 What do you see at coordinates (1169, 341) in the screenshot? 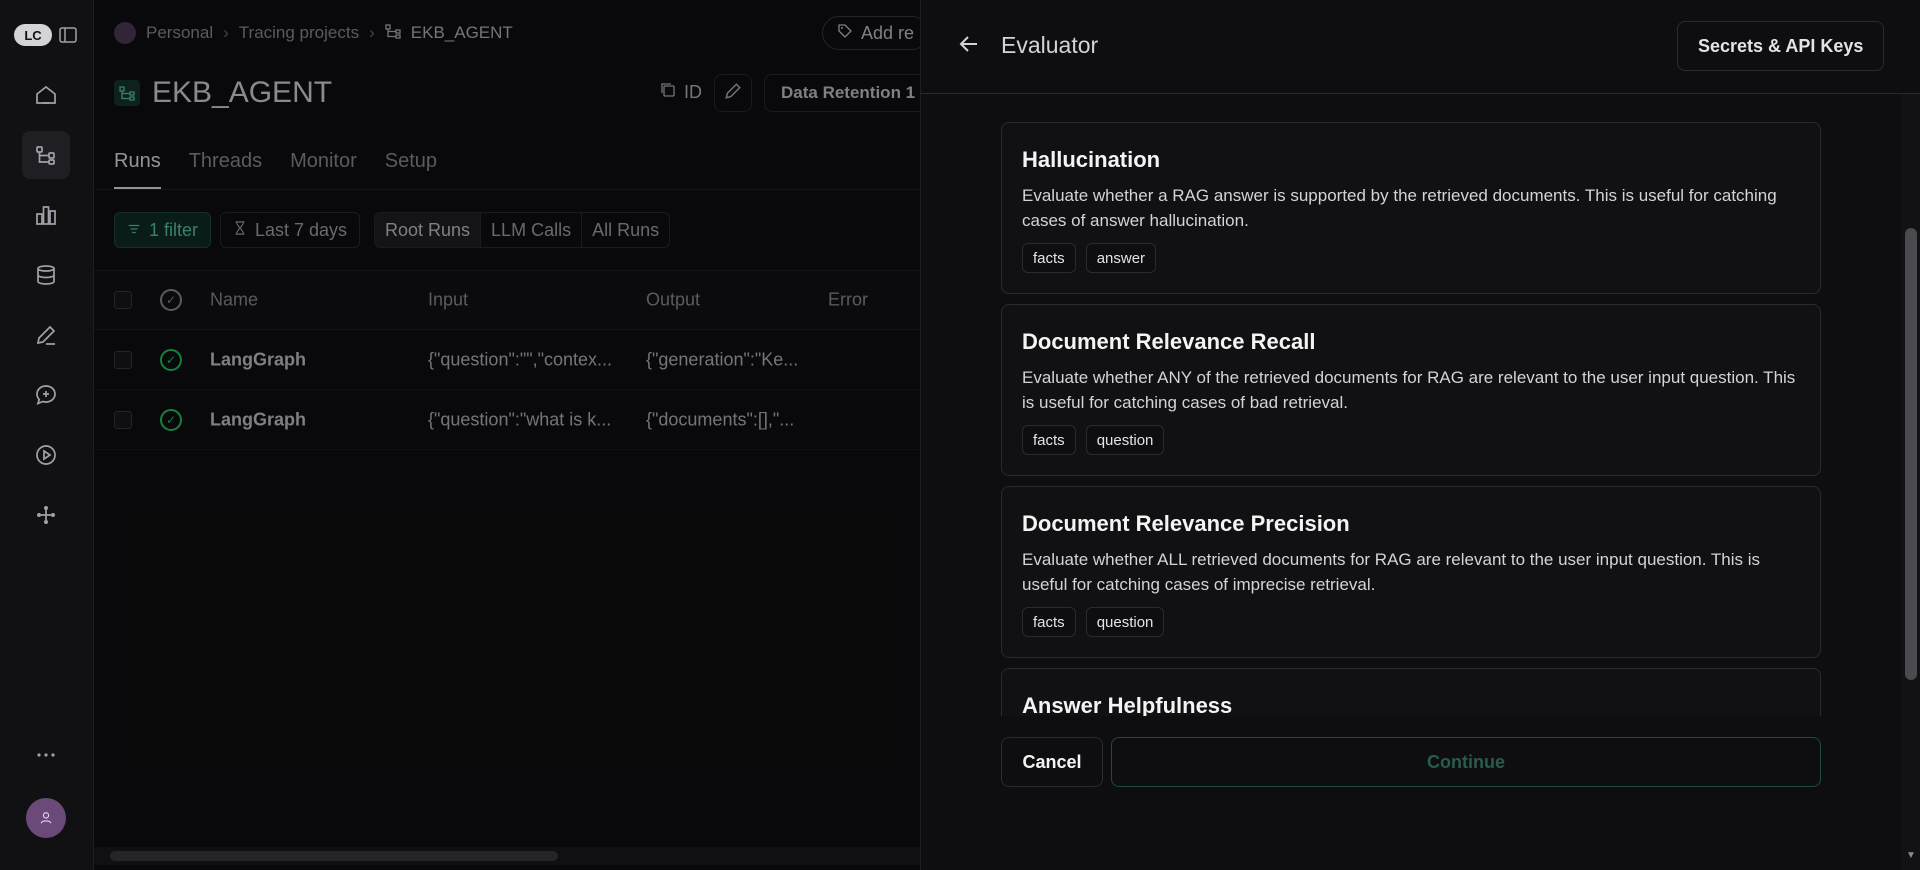
I see `evaluator-title: Document Relevance Recall` at bounding box center [1169, 341].